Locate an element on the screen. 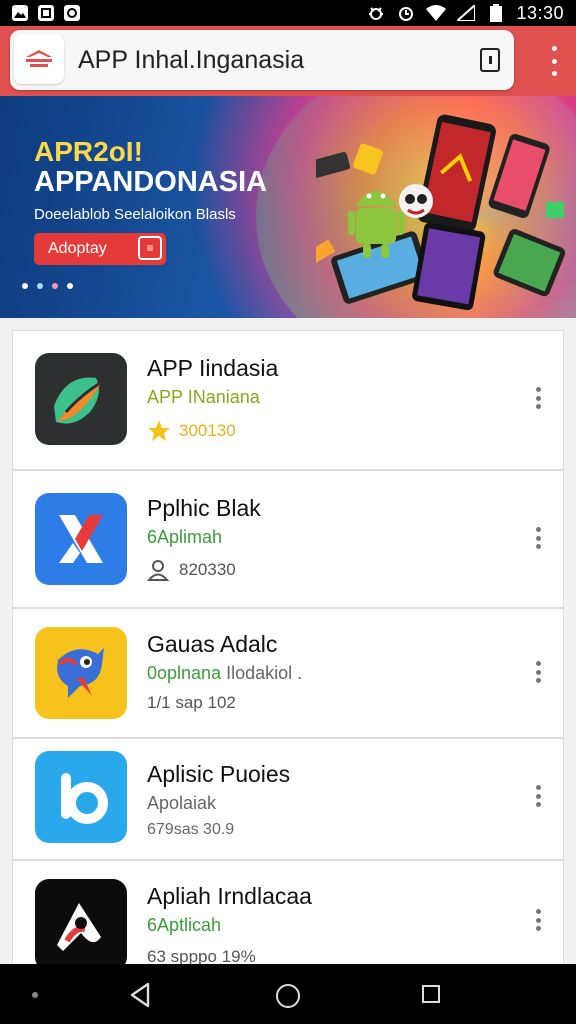  app-rating-value: 300130 is located at coordinates (207, 430).